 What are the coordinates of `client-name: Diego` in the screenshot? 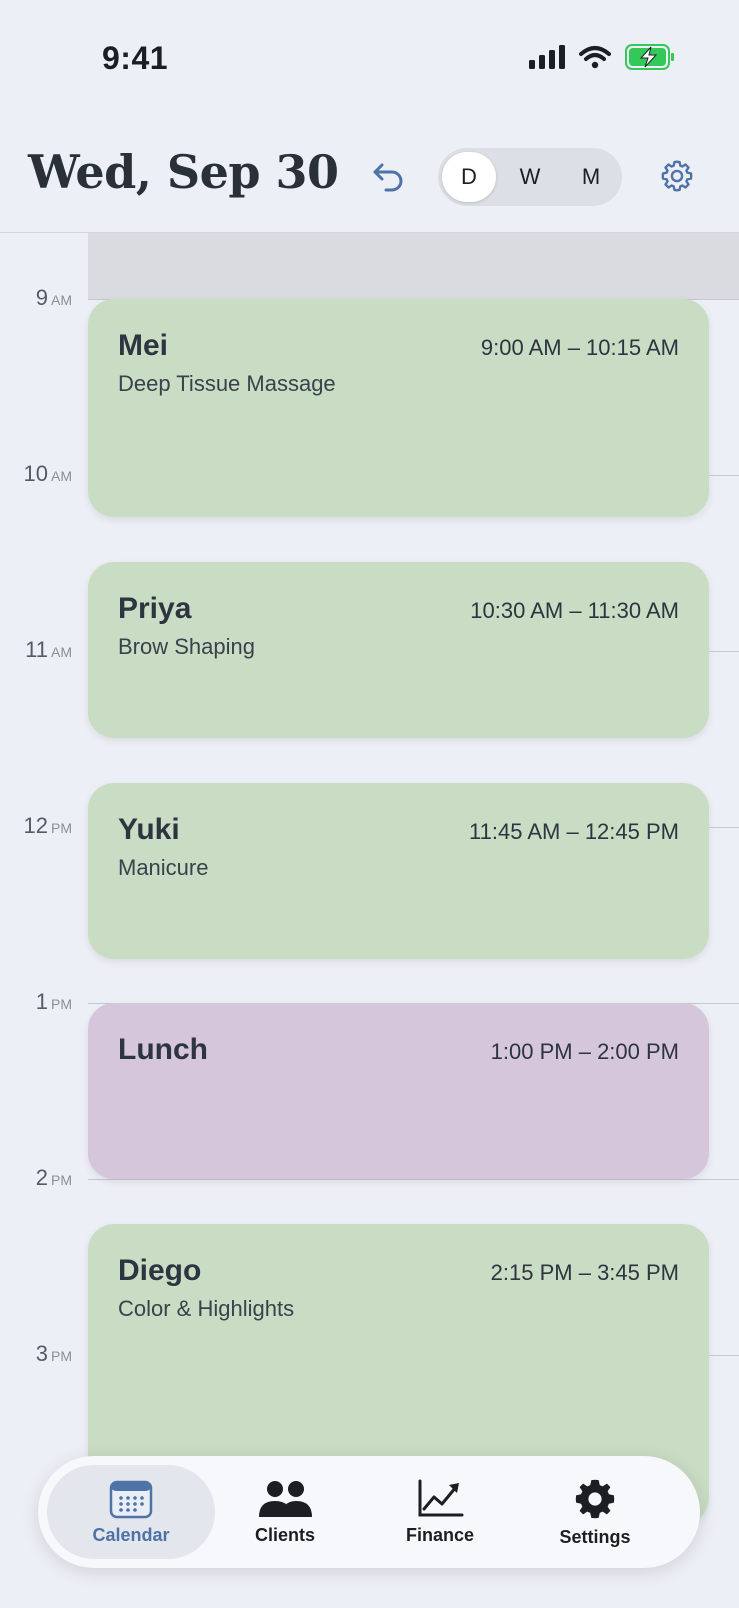 It's located at (160, 1270).